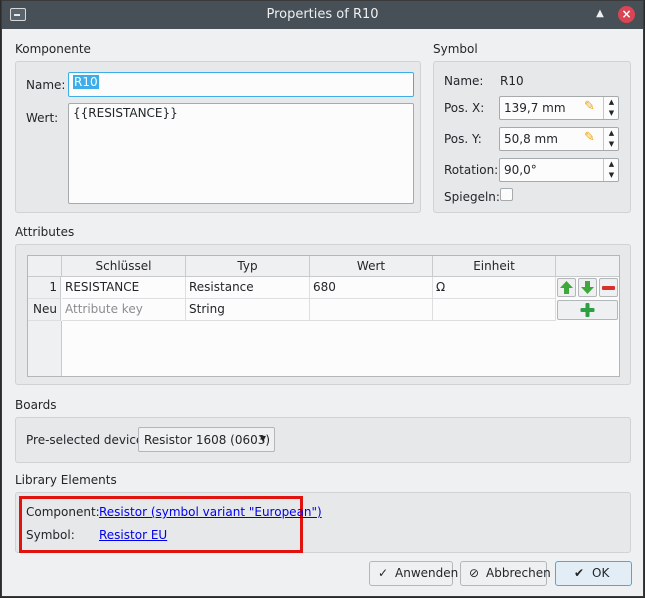 This screenshot has width=645, height=598. Describe the element at coordinates (371, 310) in the screenshot. I see `new-value-cell` at that location.